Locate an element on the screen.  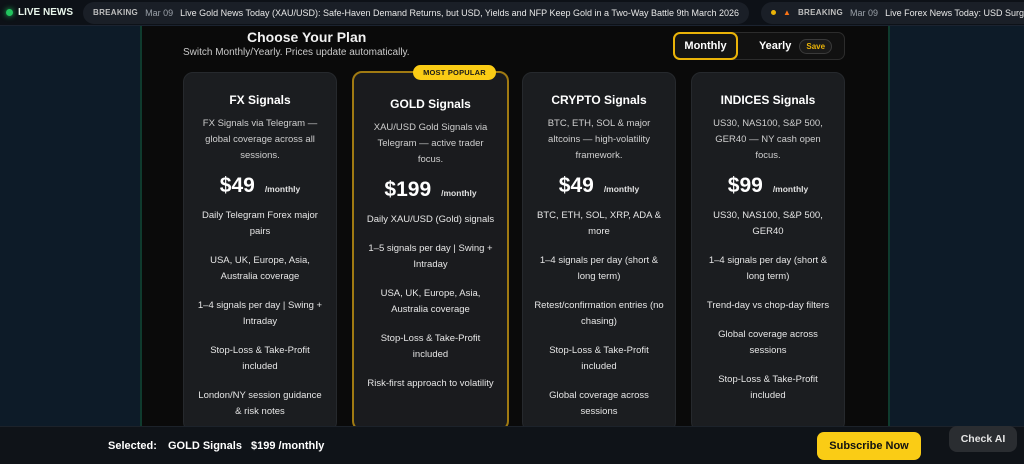
most-popular-badge: MOST POPULAR is located at coordinates (454, 72).